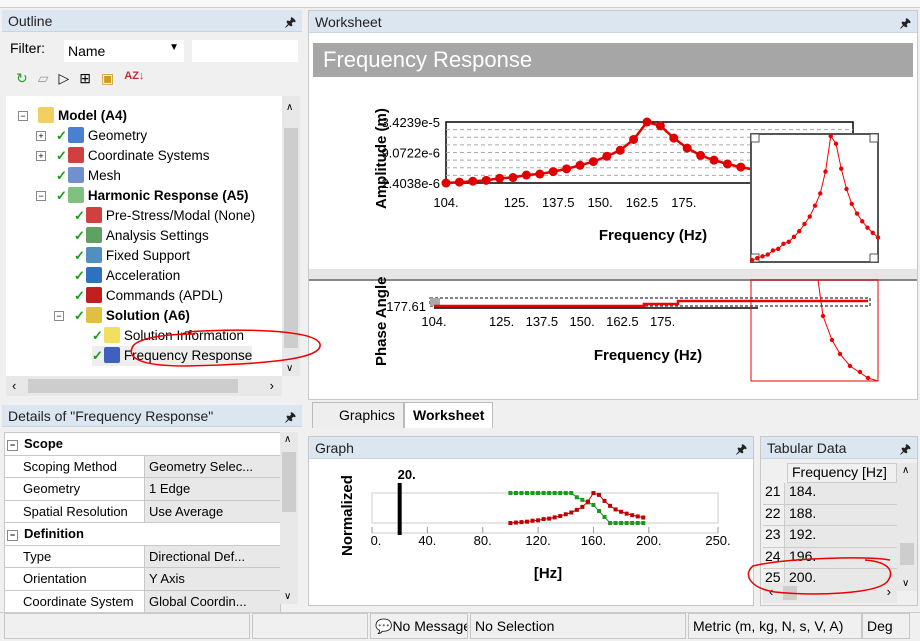  I want to click on tab-worksheet: Worksheet, so click(449, 415).